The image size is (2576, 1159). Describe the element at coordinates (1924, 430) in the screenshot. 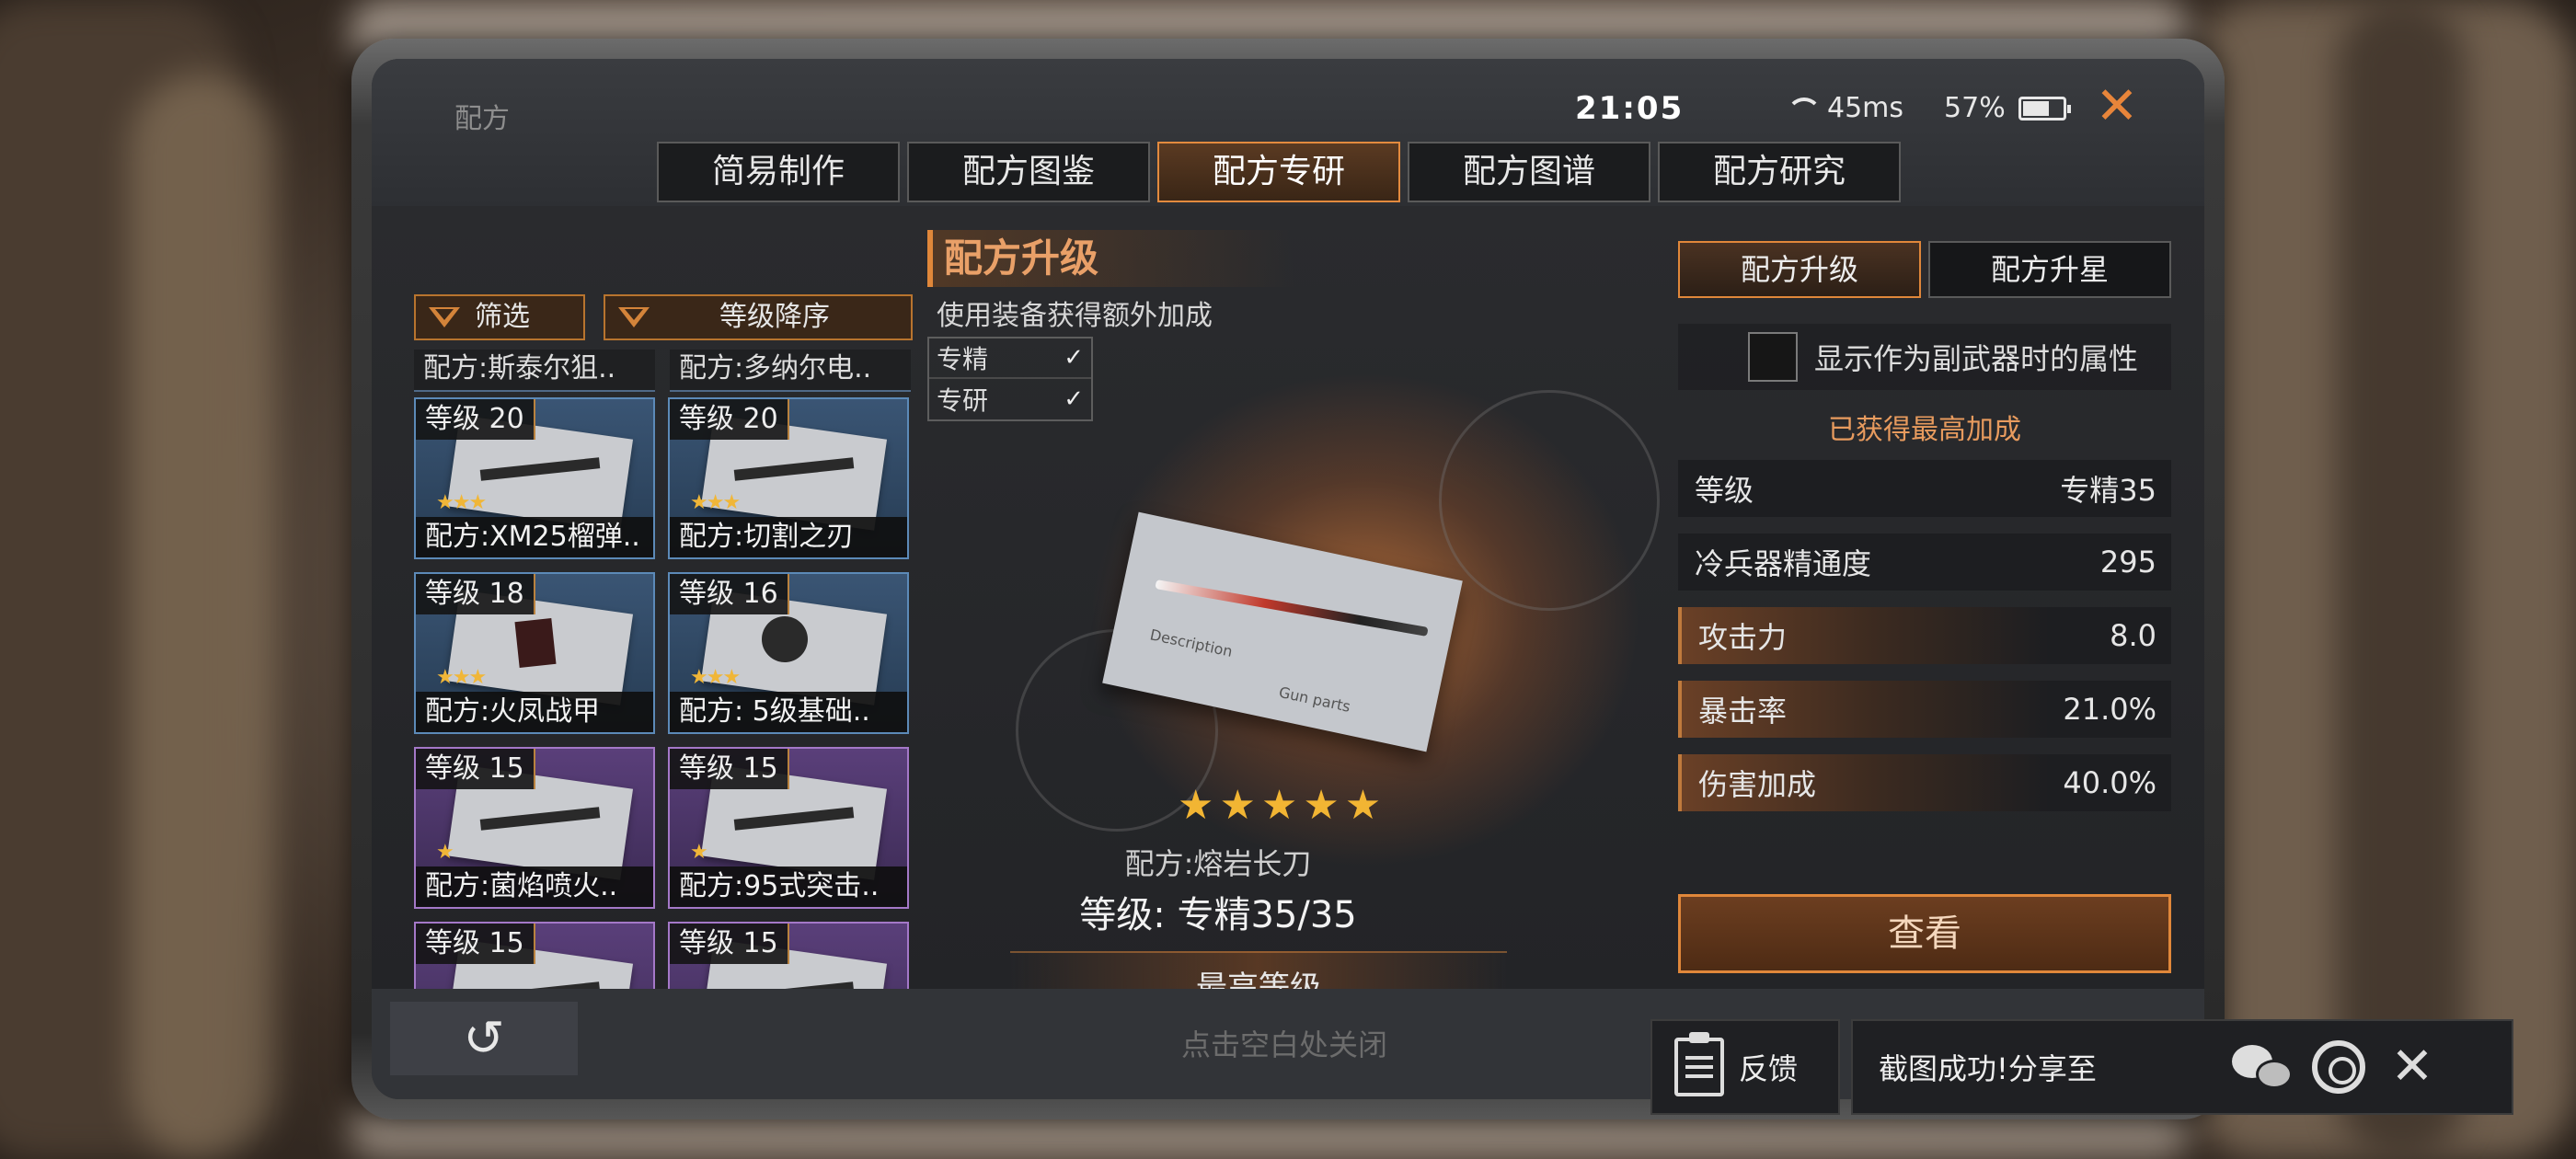

I see `max-bonus-notice: 已获得最高加成` at that location.